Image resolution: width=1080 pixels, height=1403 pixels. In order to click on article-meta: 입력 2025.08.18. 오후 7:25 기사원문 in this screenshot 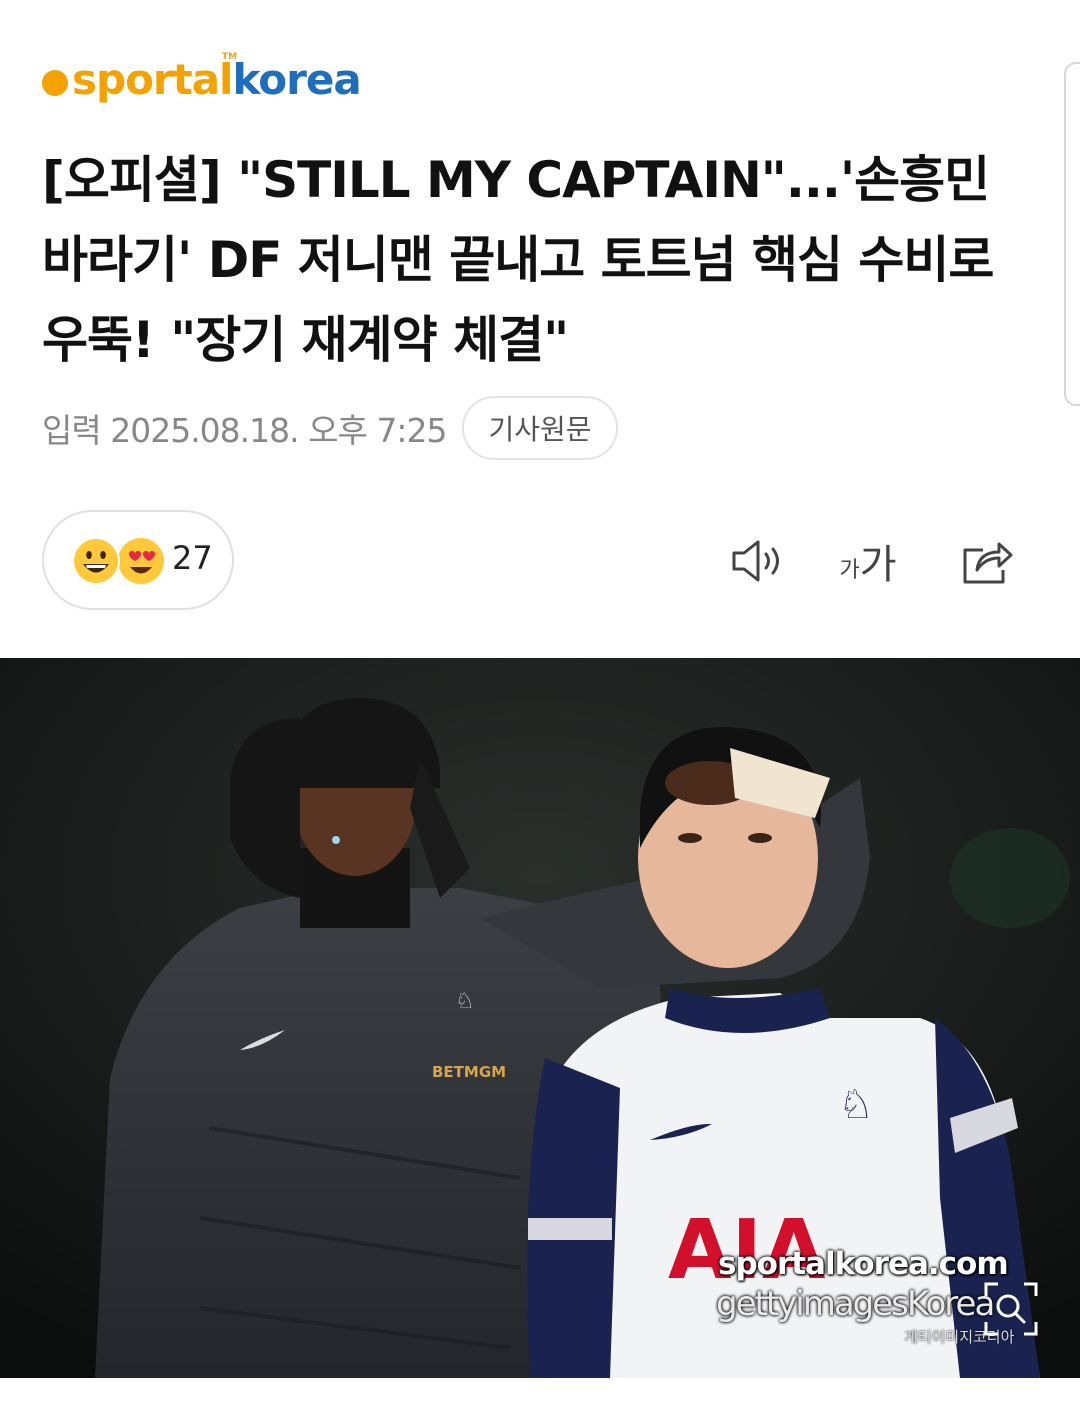, I will do `click(330, 428)`.